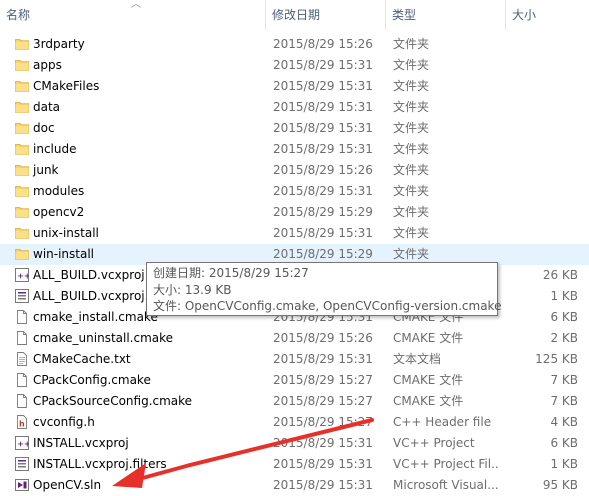 This screenshot has width=589, height=496. Describe the element at coordinates (560, 485) in the screenshot. I see `file-size: 95 KB` at that location.